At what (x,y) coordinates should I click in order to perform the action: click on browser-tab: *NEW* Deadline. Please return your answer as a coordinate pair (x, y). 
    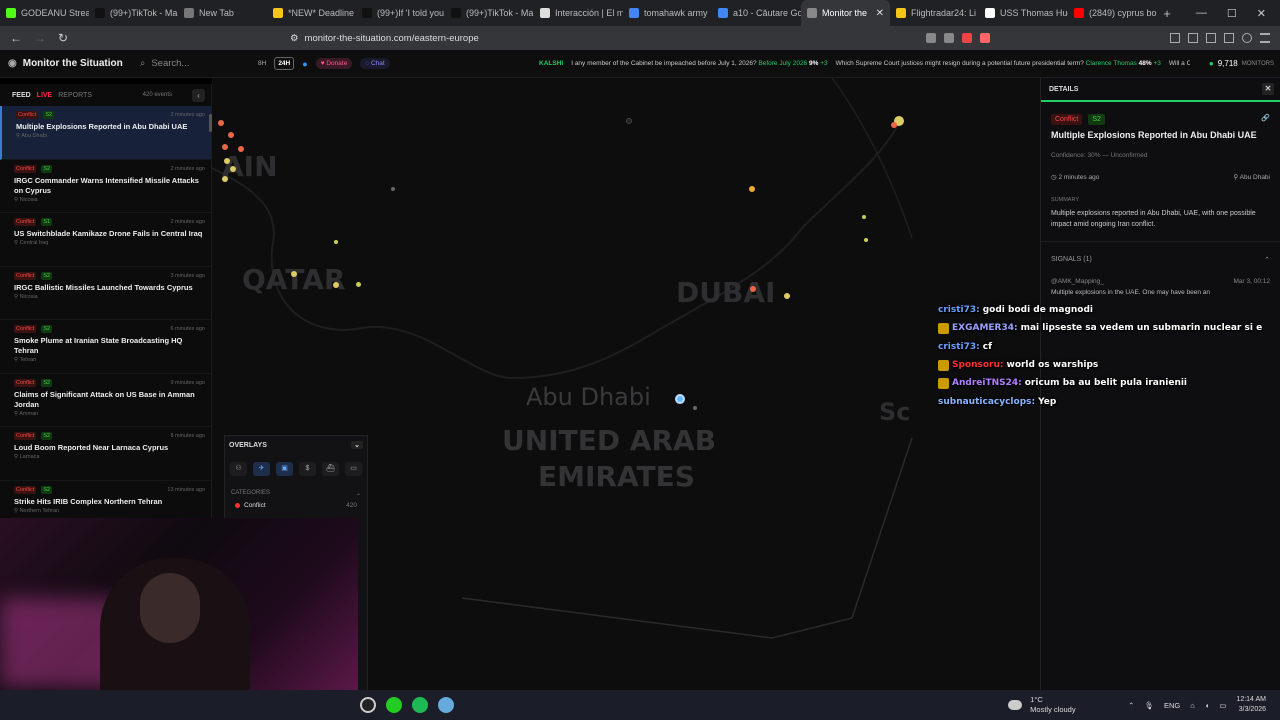
    Looking at the image, I should click on (311, 13).